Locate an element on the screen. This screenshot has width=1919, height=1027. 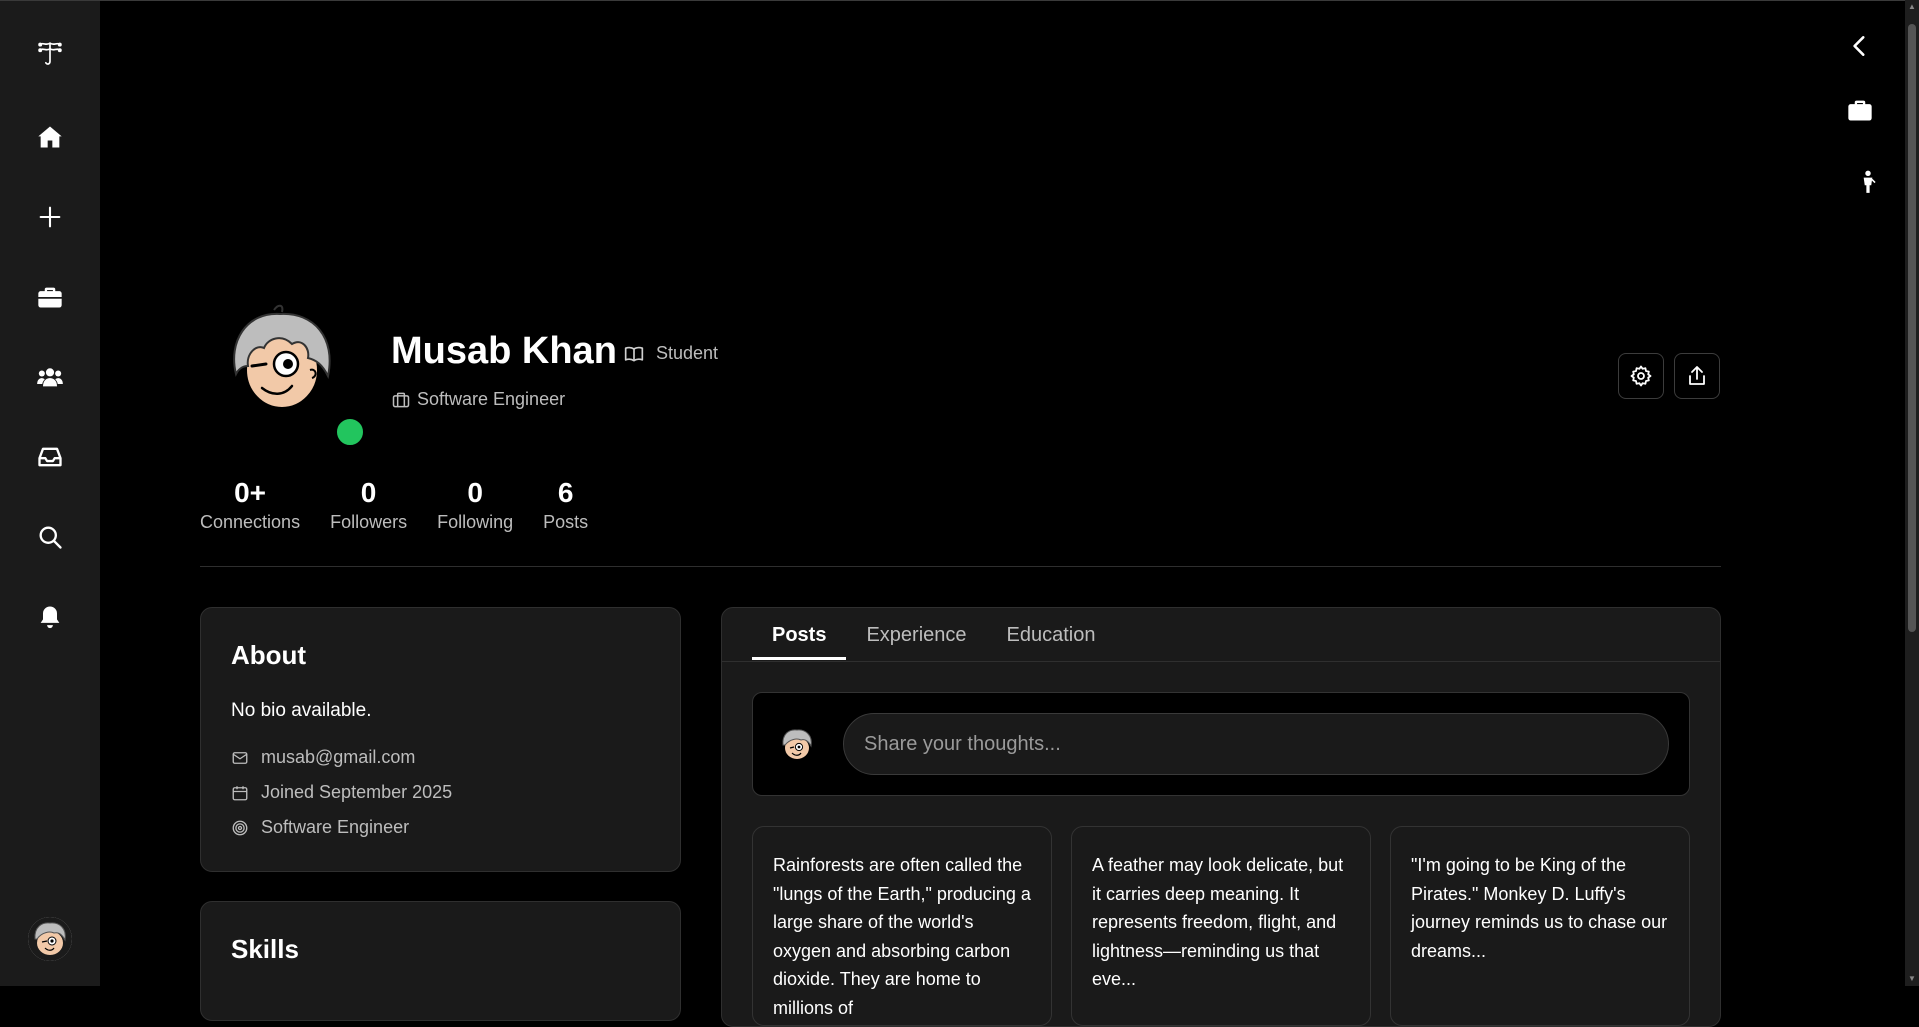
about-joined: Joined September 2025 is located at coordinates (341, 792).